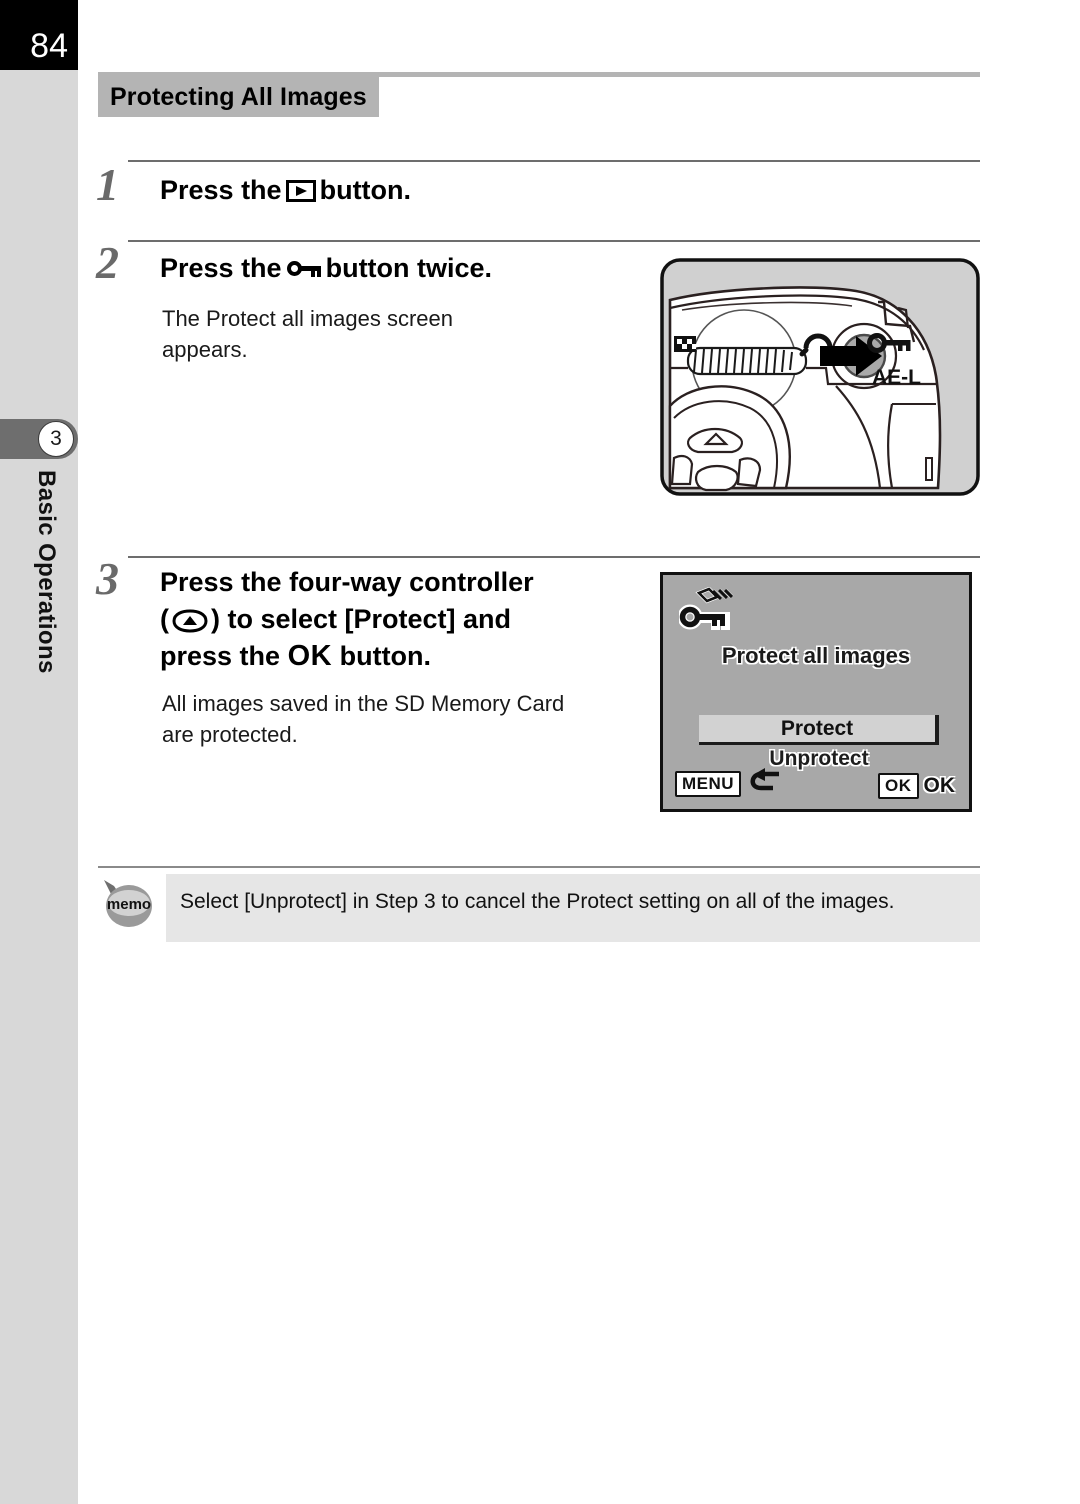  Describe the element at coordinates (898, 786) in the screenshot. I see `ok-key-cap: OK` at that location.